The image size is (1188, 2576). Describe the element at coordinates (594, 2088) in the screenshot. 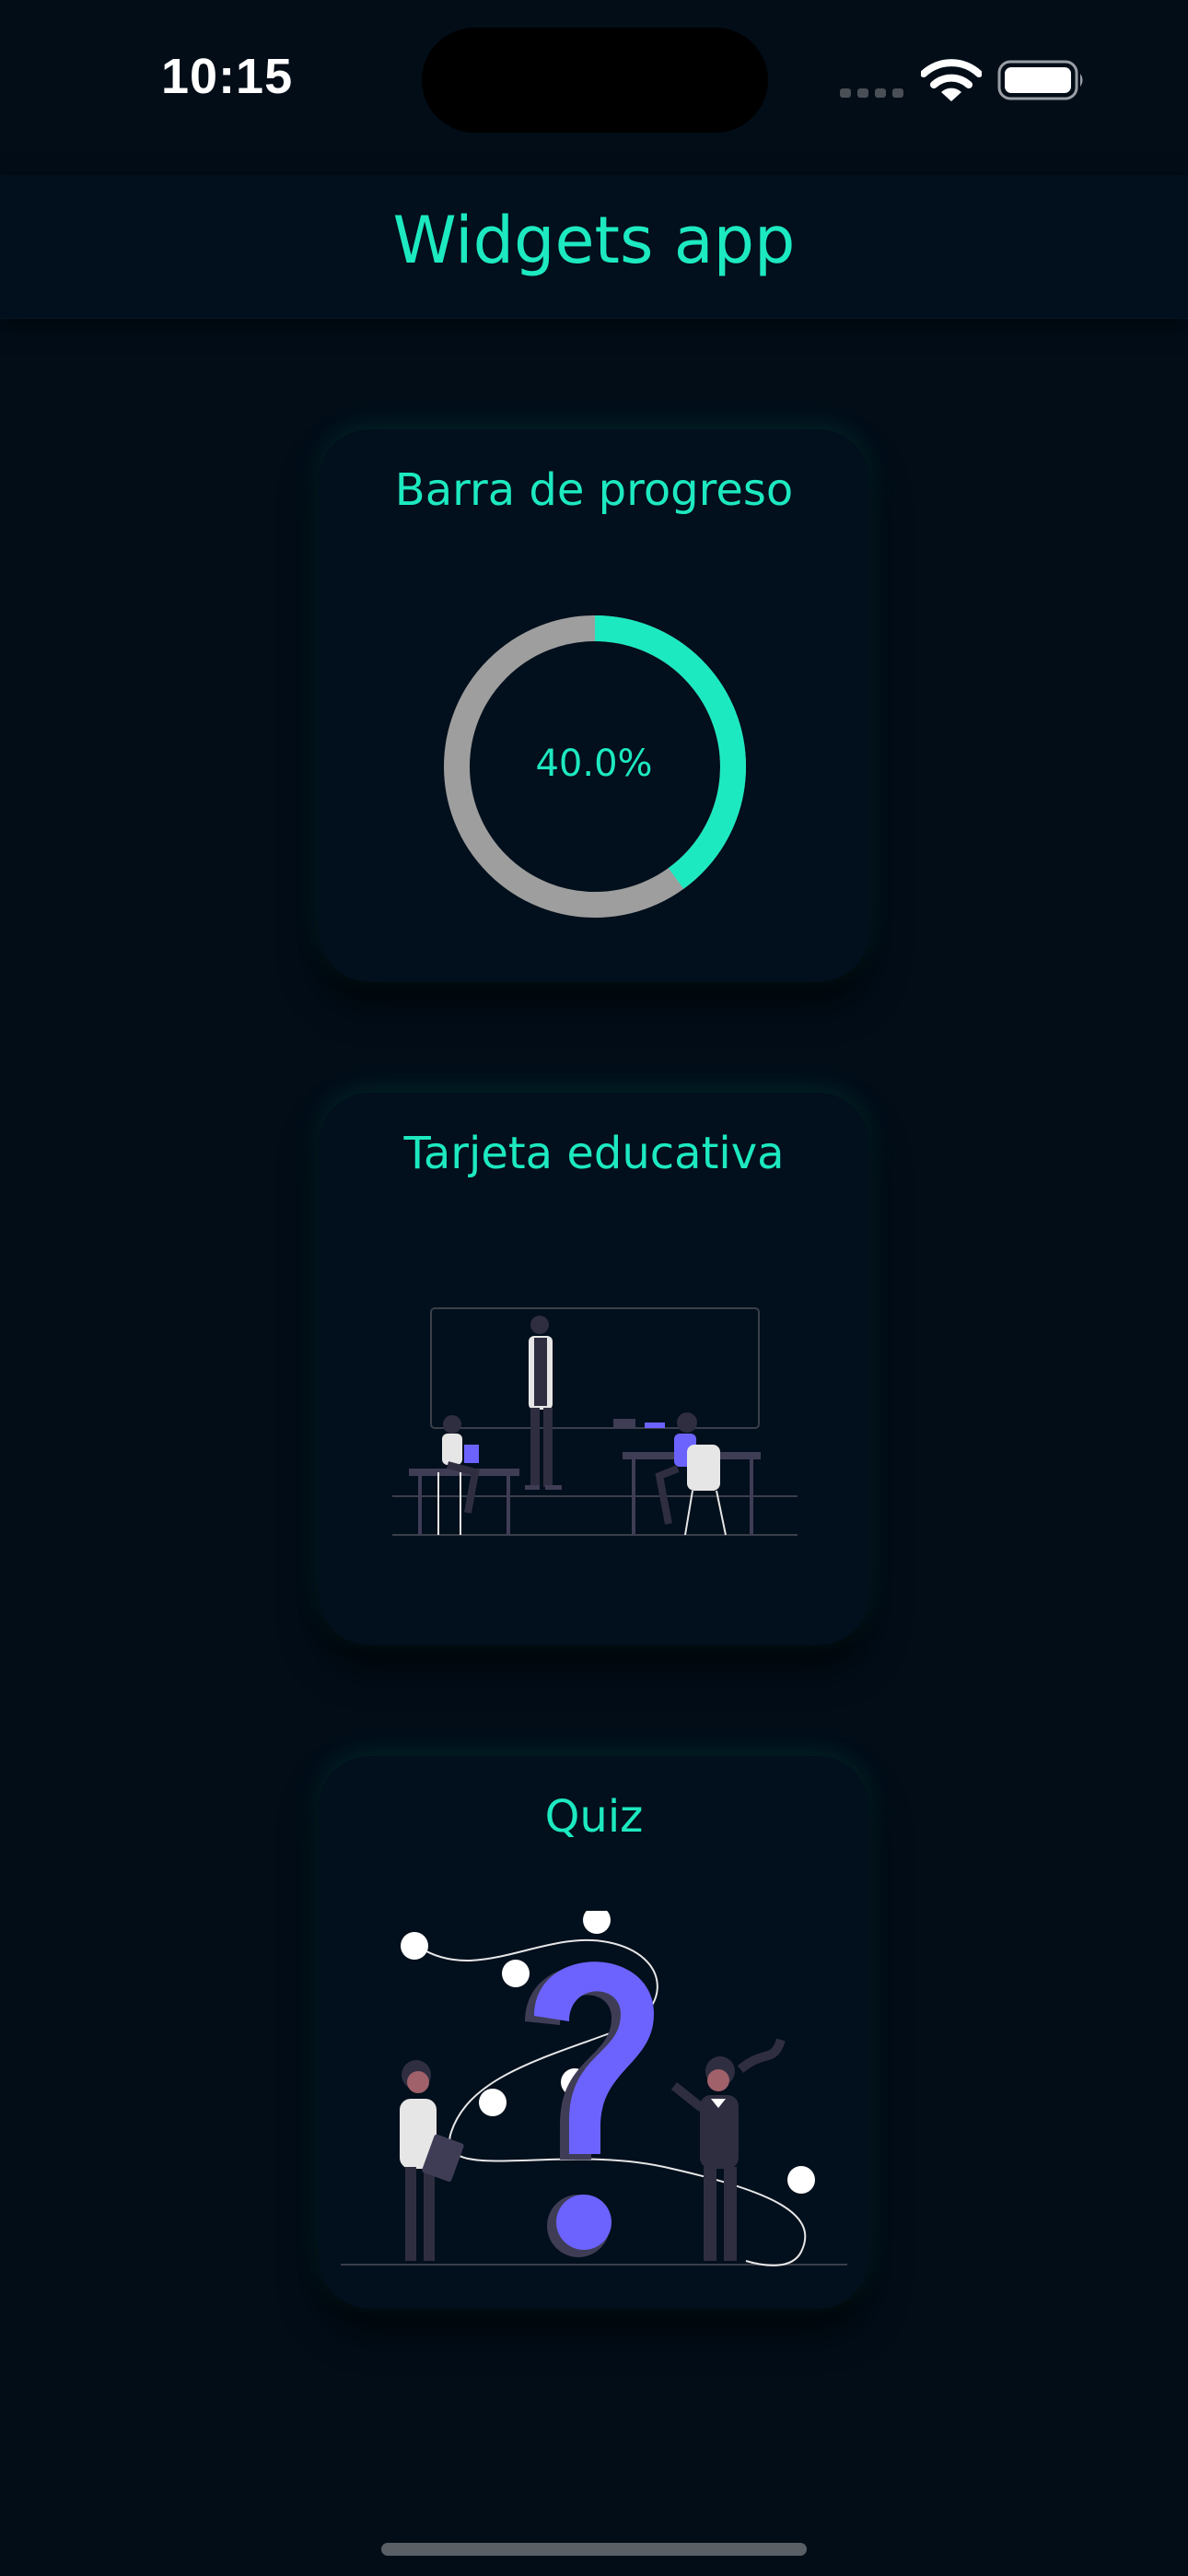

I see `question-mark-illustration` at that location.